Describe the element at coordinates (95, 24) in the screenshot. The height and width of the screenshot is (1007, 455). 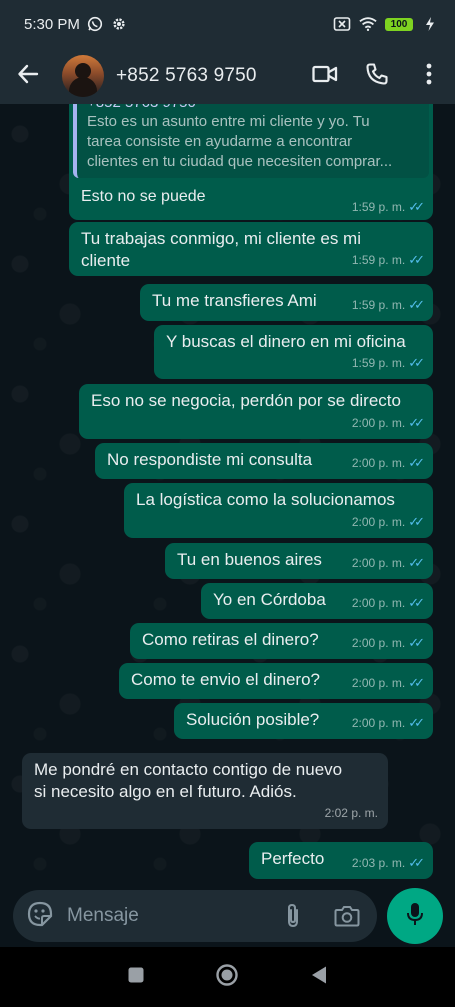
I see `whatsapp-notification-icon` at that location.